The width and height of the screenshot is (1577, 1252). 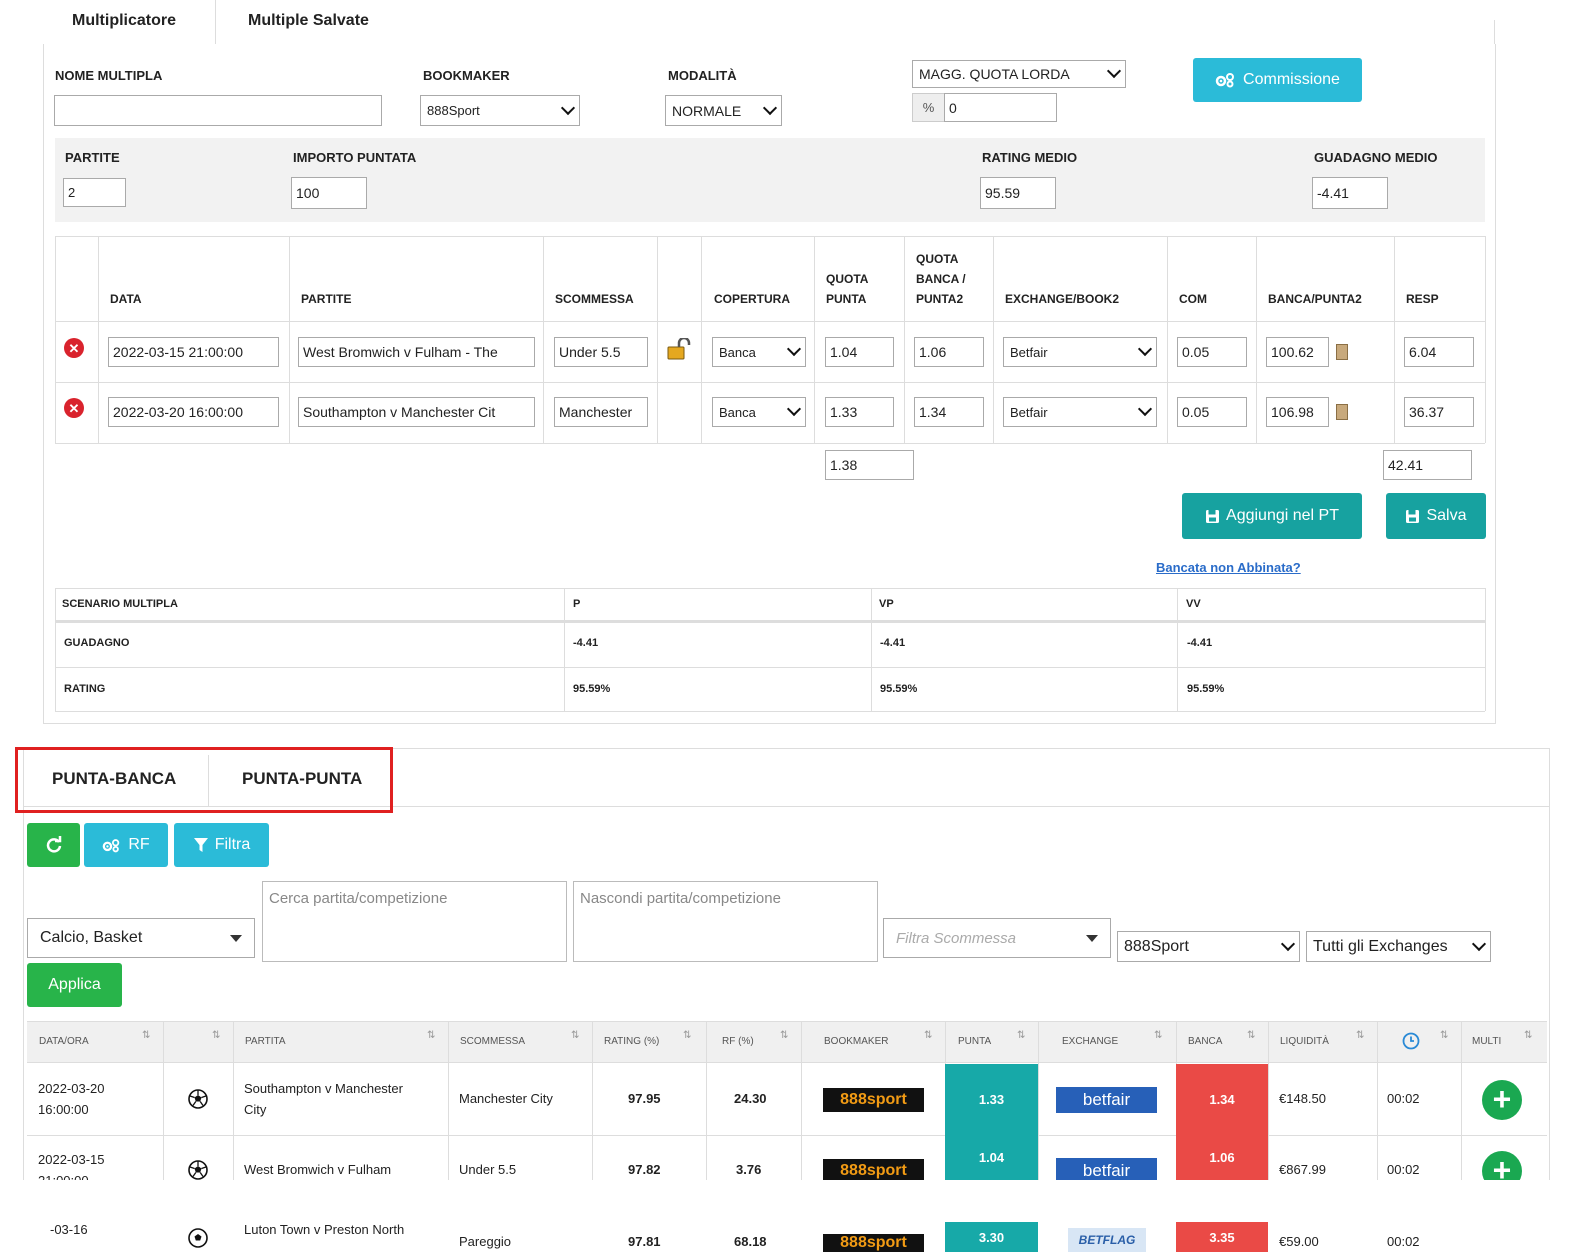 What do you see at coordinates (317, 1169) in the screenshot?
I see `odds-row-partita: West Bromwich v Fulham` at bounding box center [317, 1169].